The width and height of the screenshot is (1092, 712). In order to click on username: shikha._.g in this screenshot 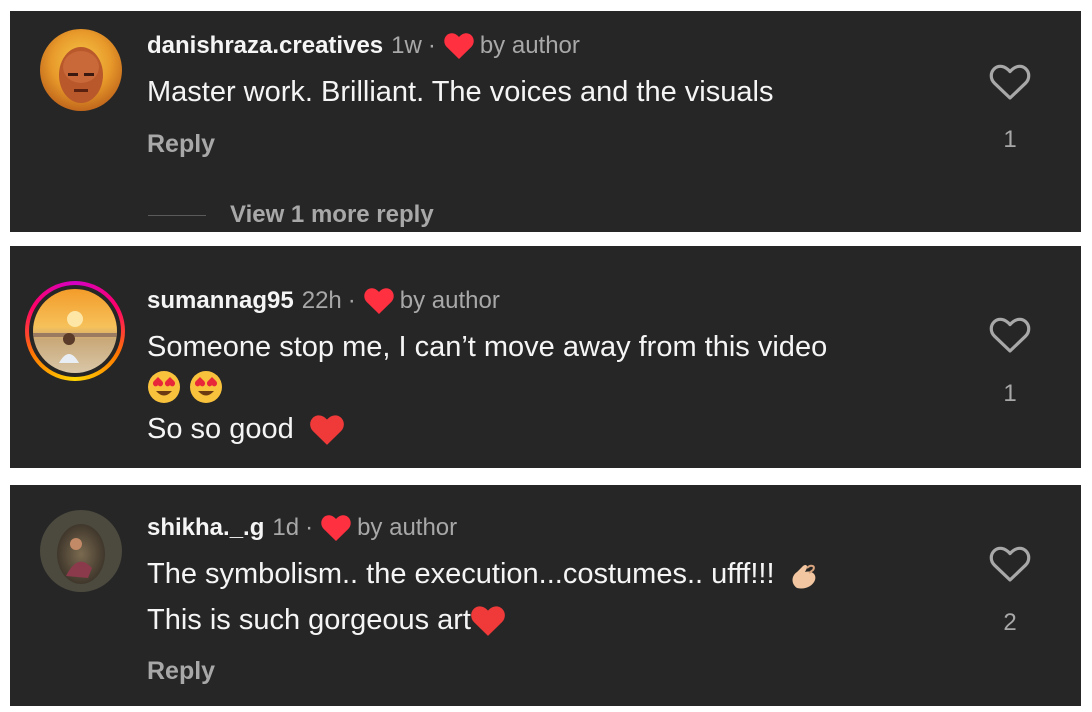, I will do `click(205, 528)`.